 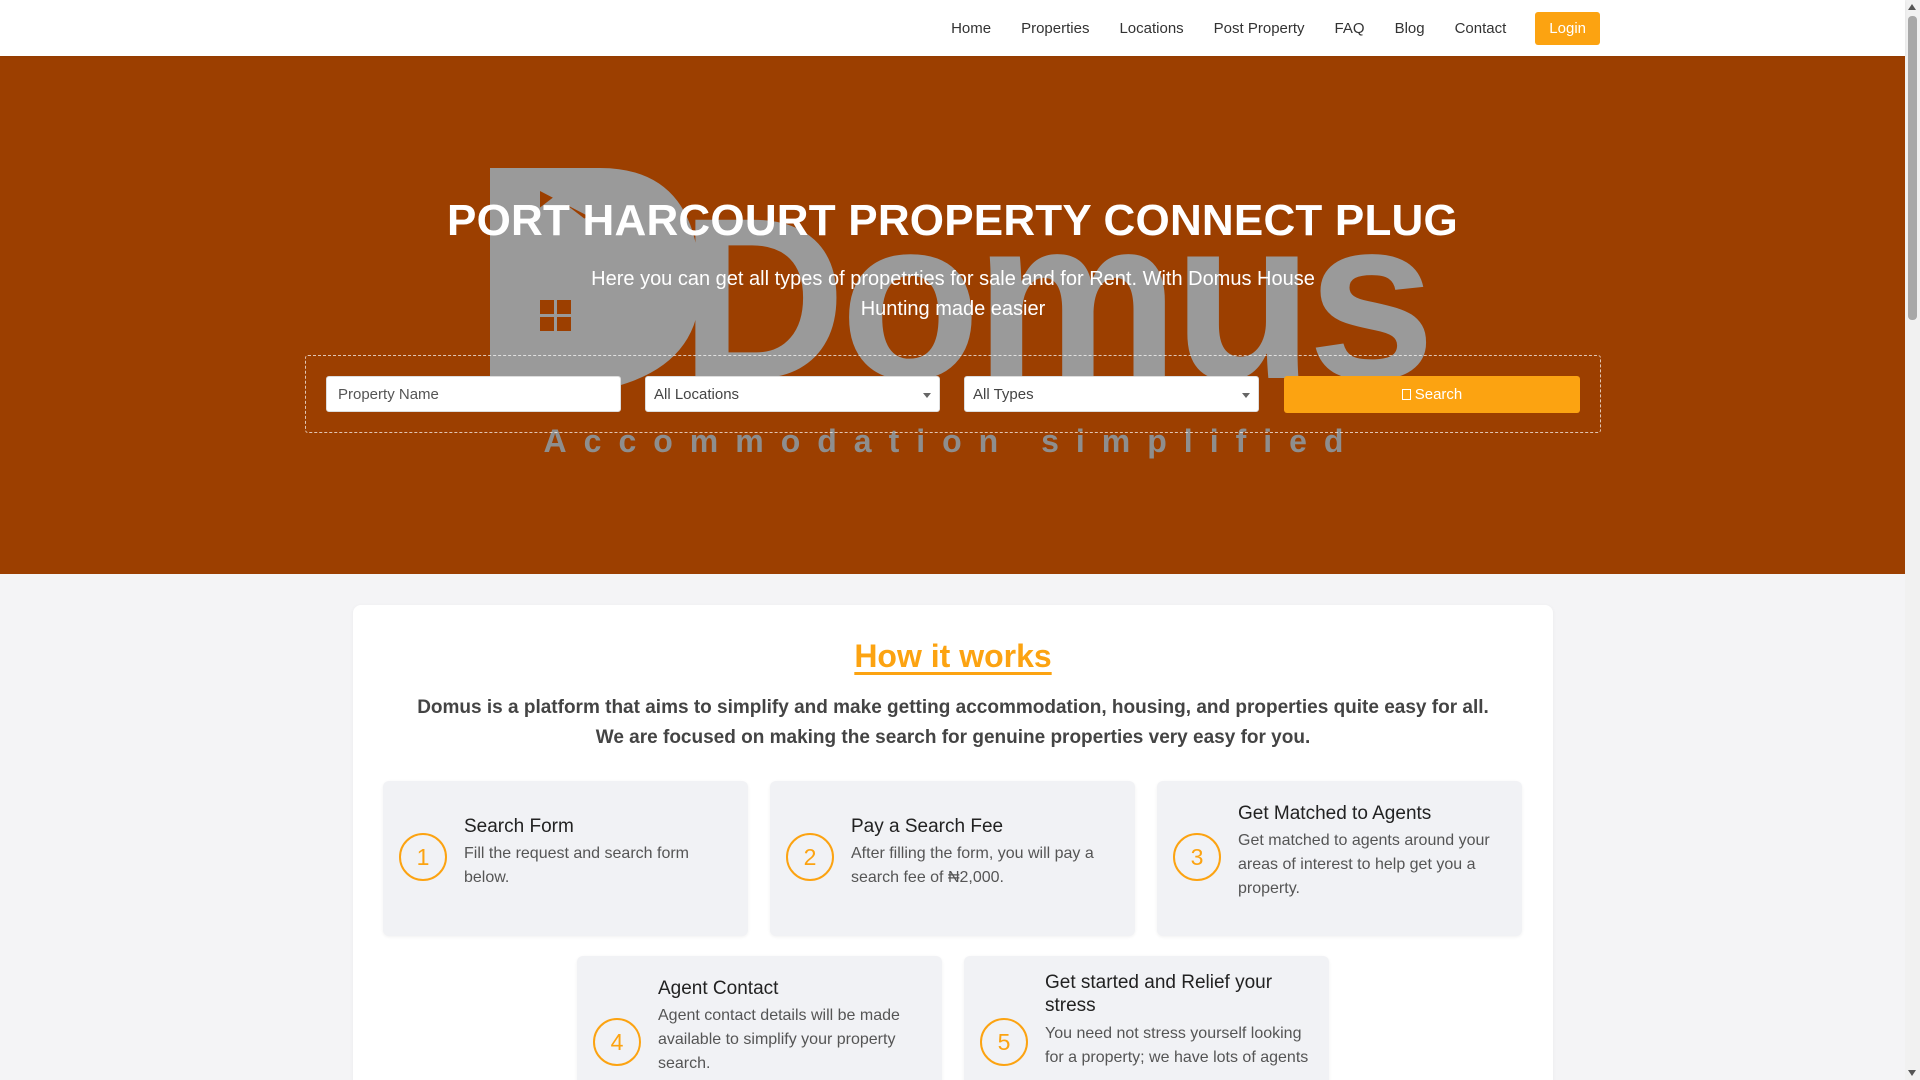 What do you see at coordinates (1159, 994) in the screenshot?
I see `step-title: Get started and Relief your stress` at bounding box center [1159, 994].